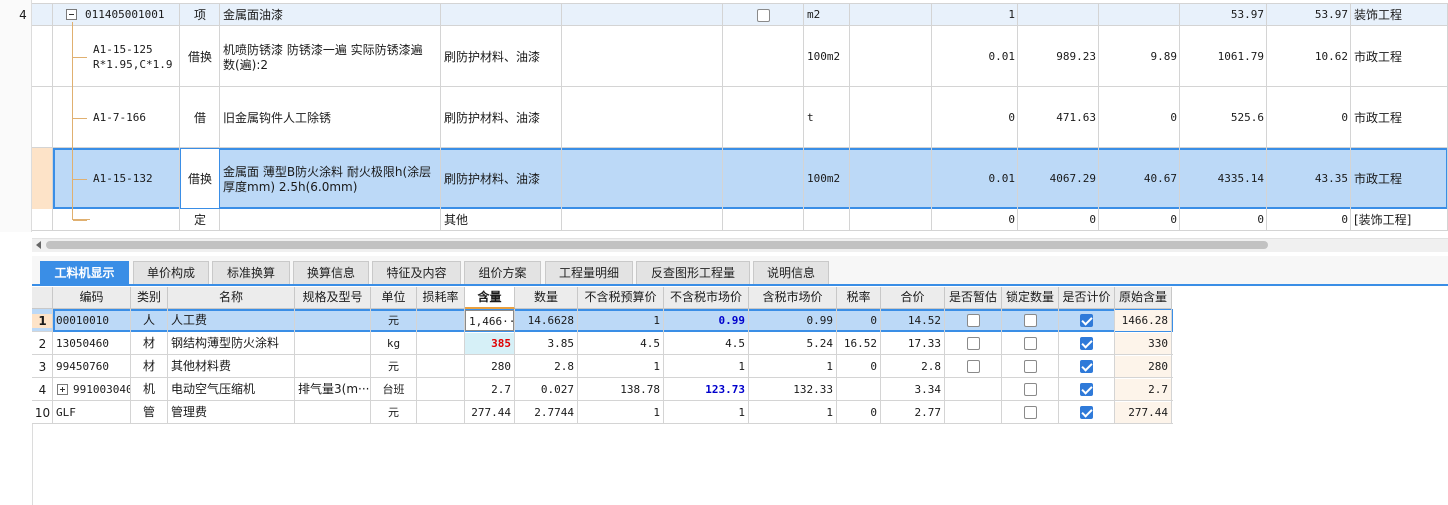 The image size is (1448, 505). I want to click on cell-p2: 123.73, so click(725, 389).